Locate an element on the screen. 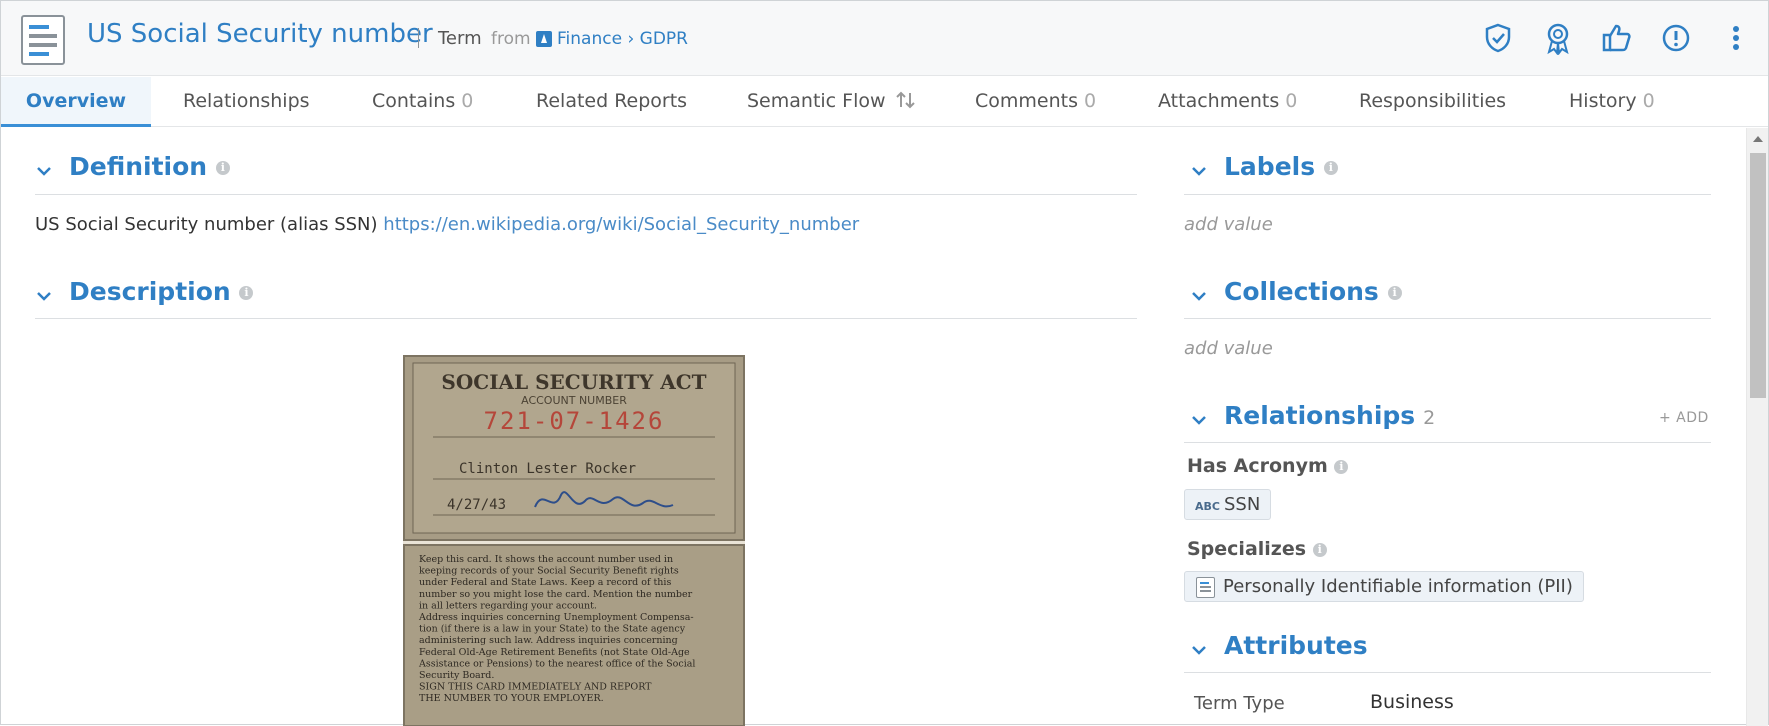 This screenshot has height=726, width=1769. attribute-value: Business is located at coordinates (1412, 702).